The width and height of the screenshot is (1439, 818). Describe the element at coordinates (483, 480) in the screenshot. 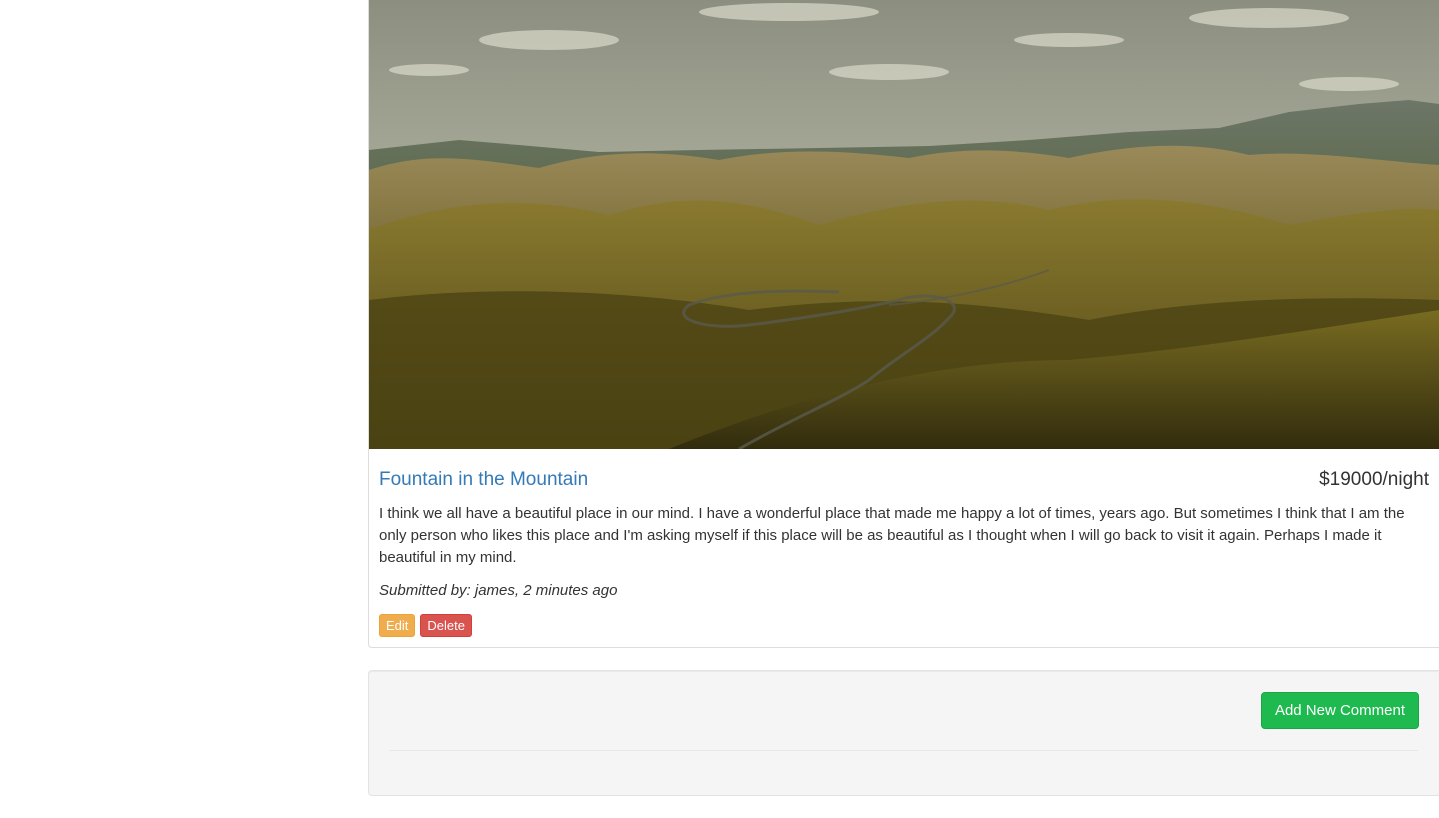

I see `campground-title-link: Fountain in the Mountain` at that location.